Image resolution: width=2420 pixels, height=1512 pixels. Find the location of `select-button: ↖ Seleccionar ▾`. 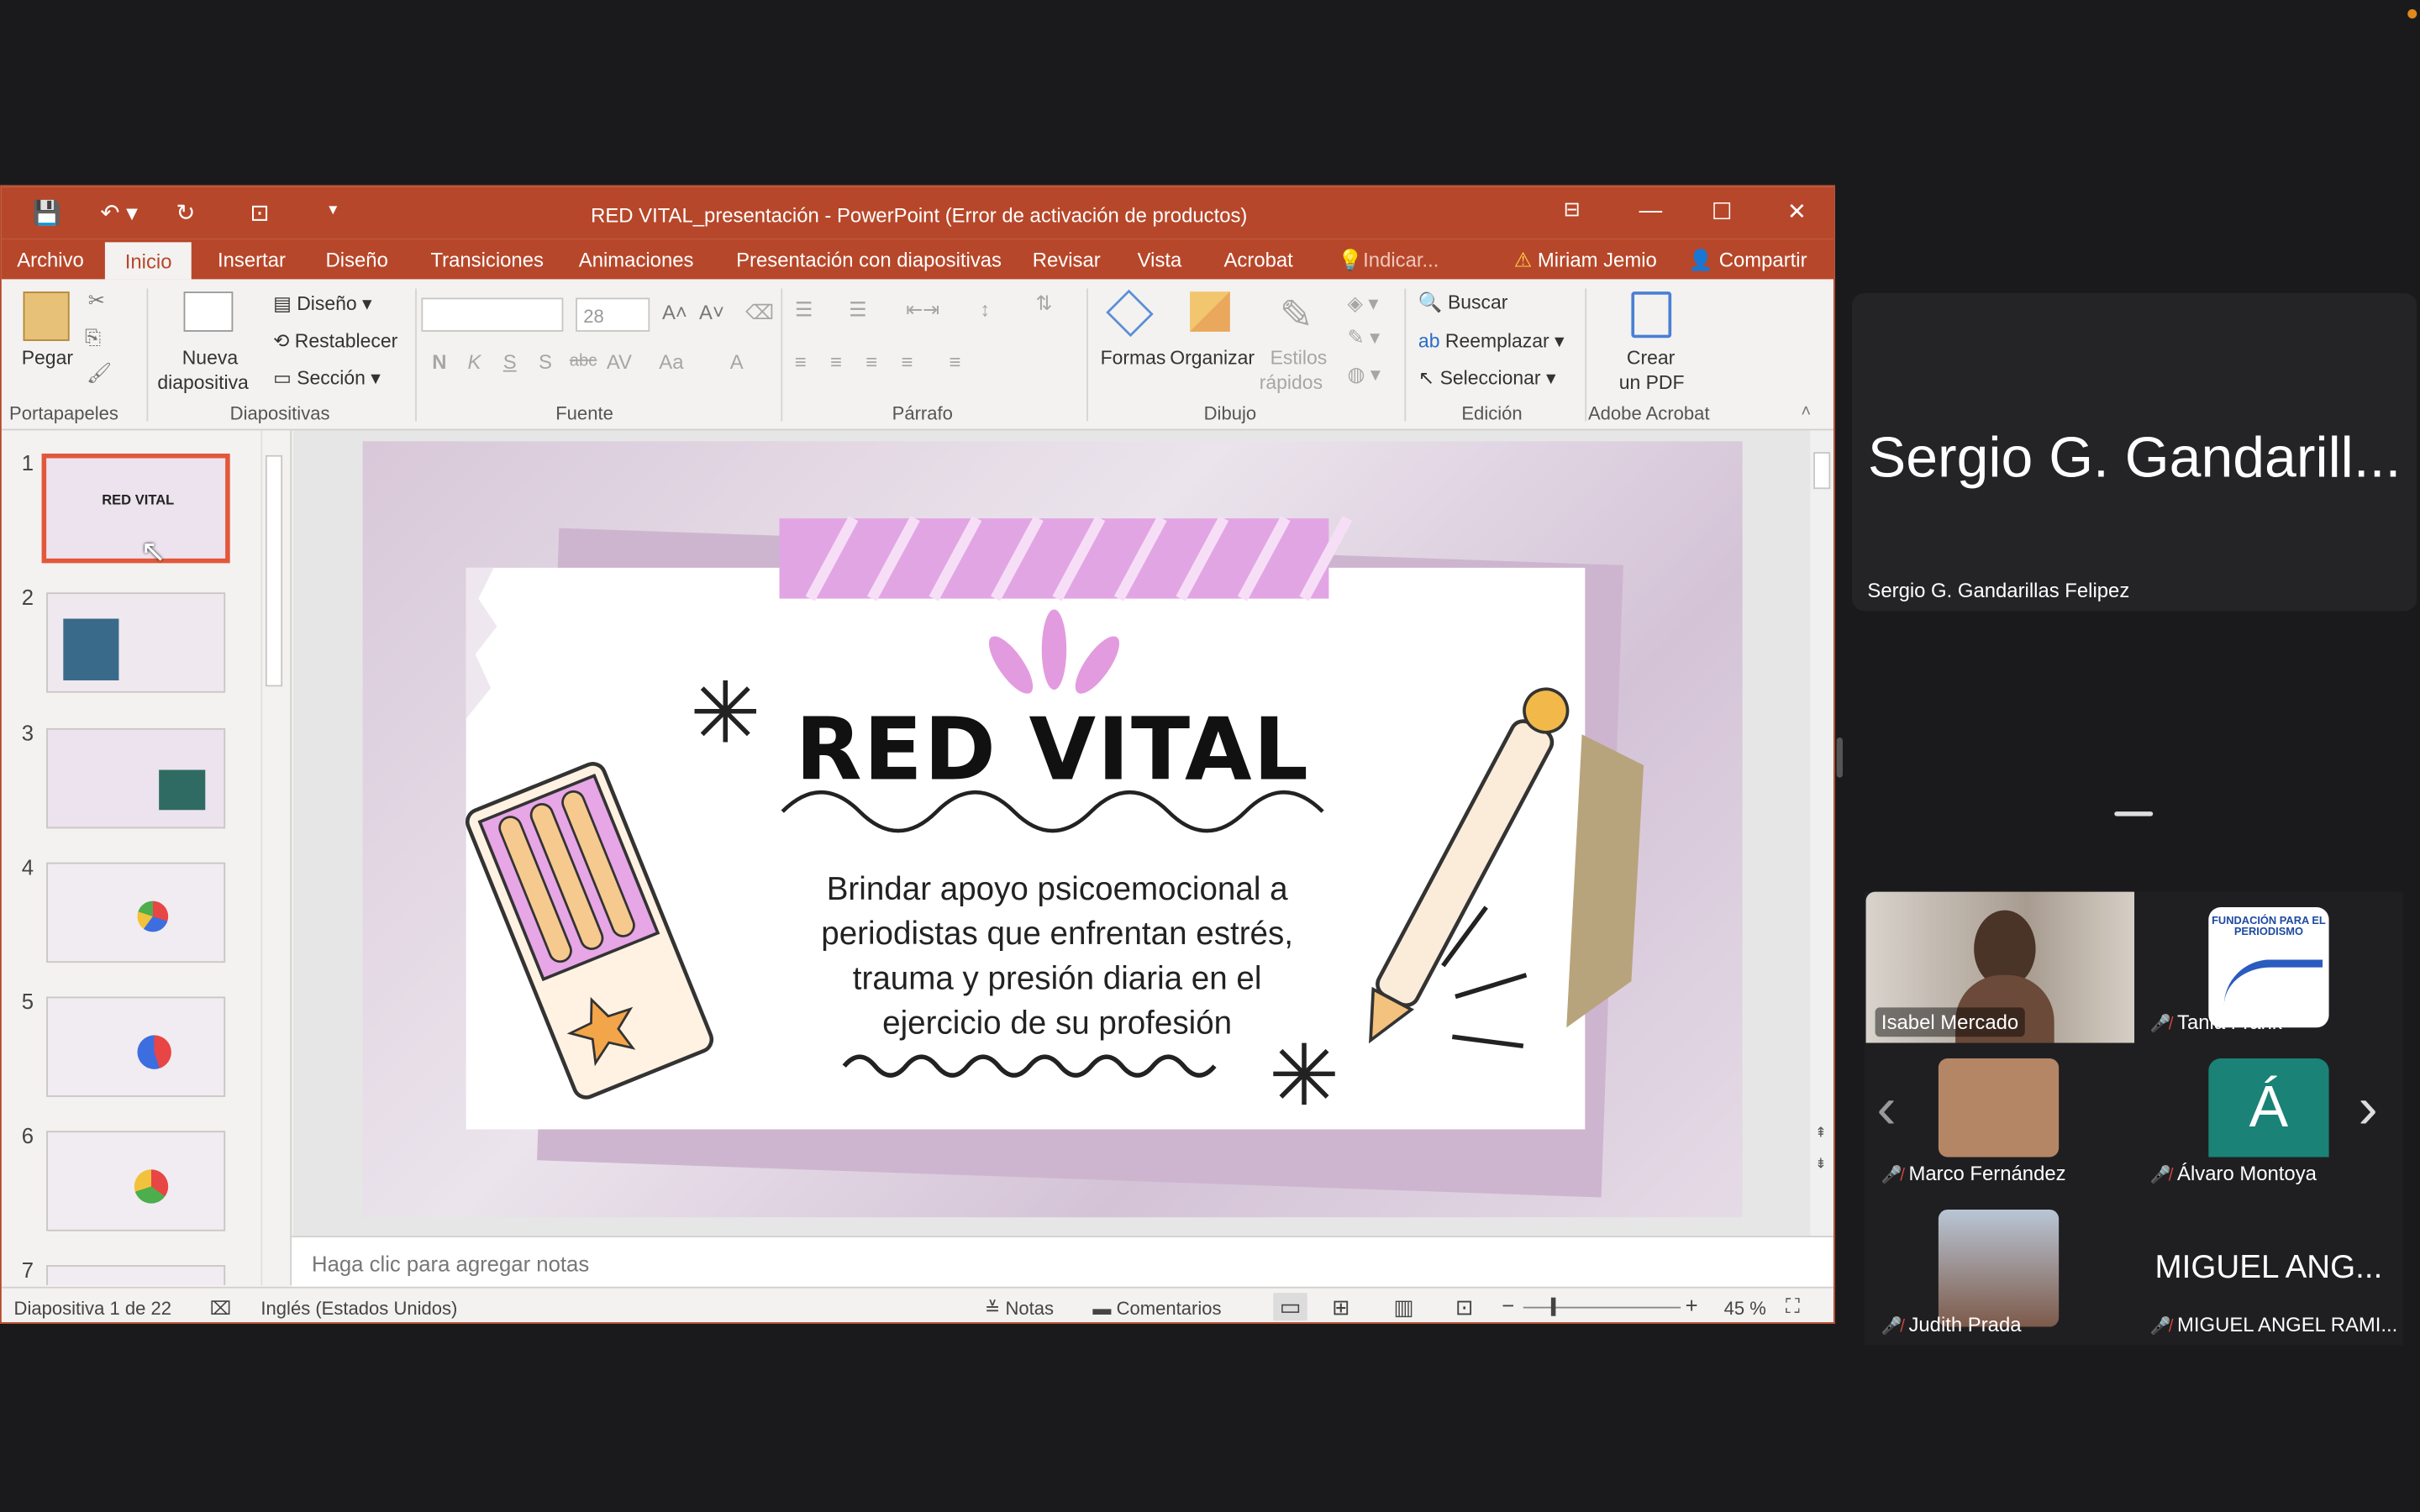

select-button: ↖ Seleccionar ▾ is located at coordinates (1487, 377).